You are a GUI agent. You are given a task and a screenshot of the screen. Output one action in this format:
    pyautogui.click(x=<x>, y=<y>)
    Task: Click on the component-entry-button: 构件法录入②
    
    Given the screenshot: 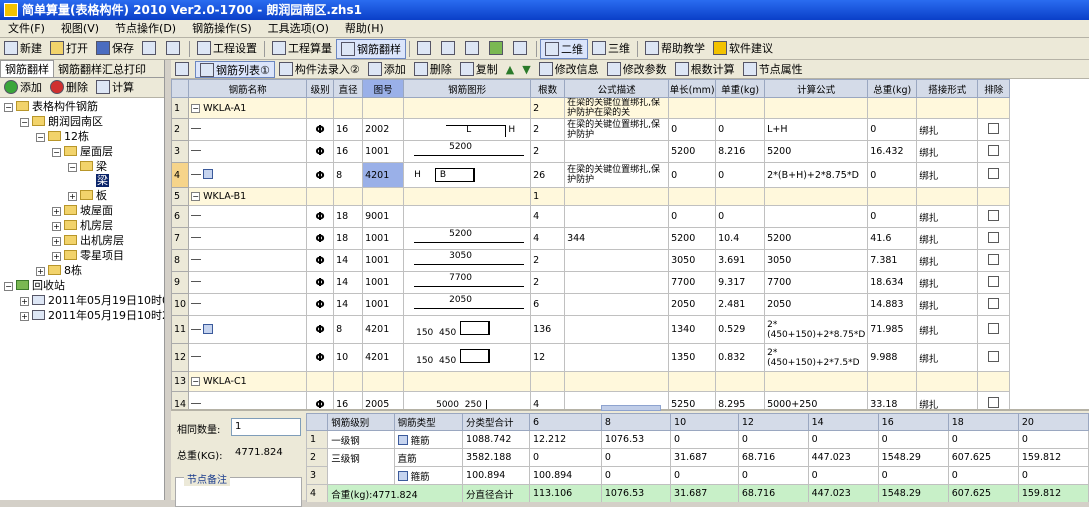 What is the action you would take?
    pyautogui.click(x=319, y=69)
    